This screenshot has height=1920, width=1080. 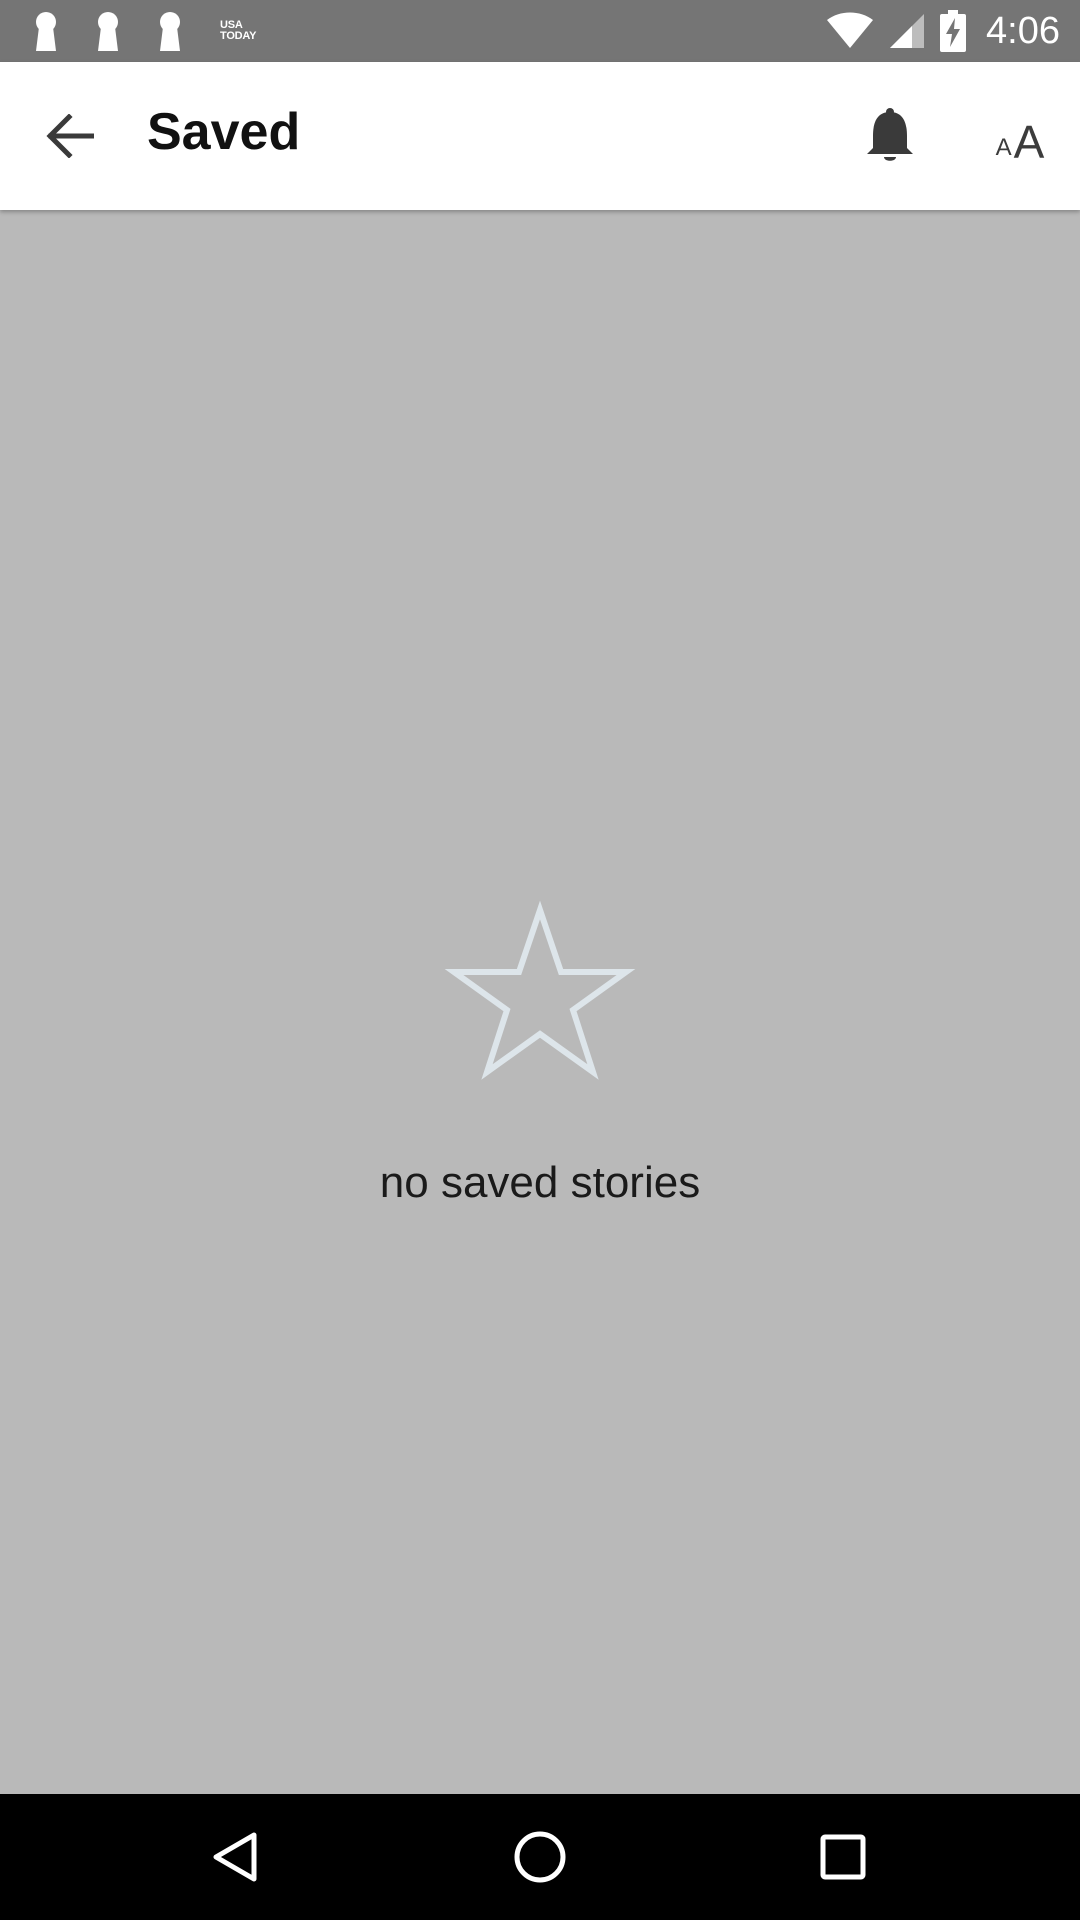 I want to click on notification-icons: USA TODAY, so click(x=143, y=31).